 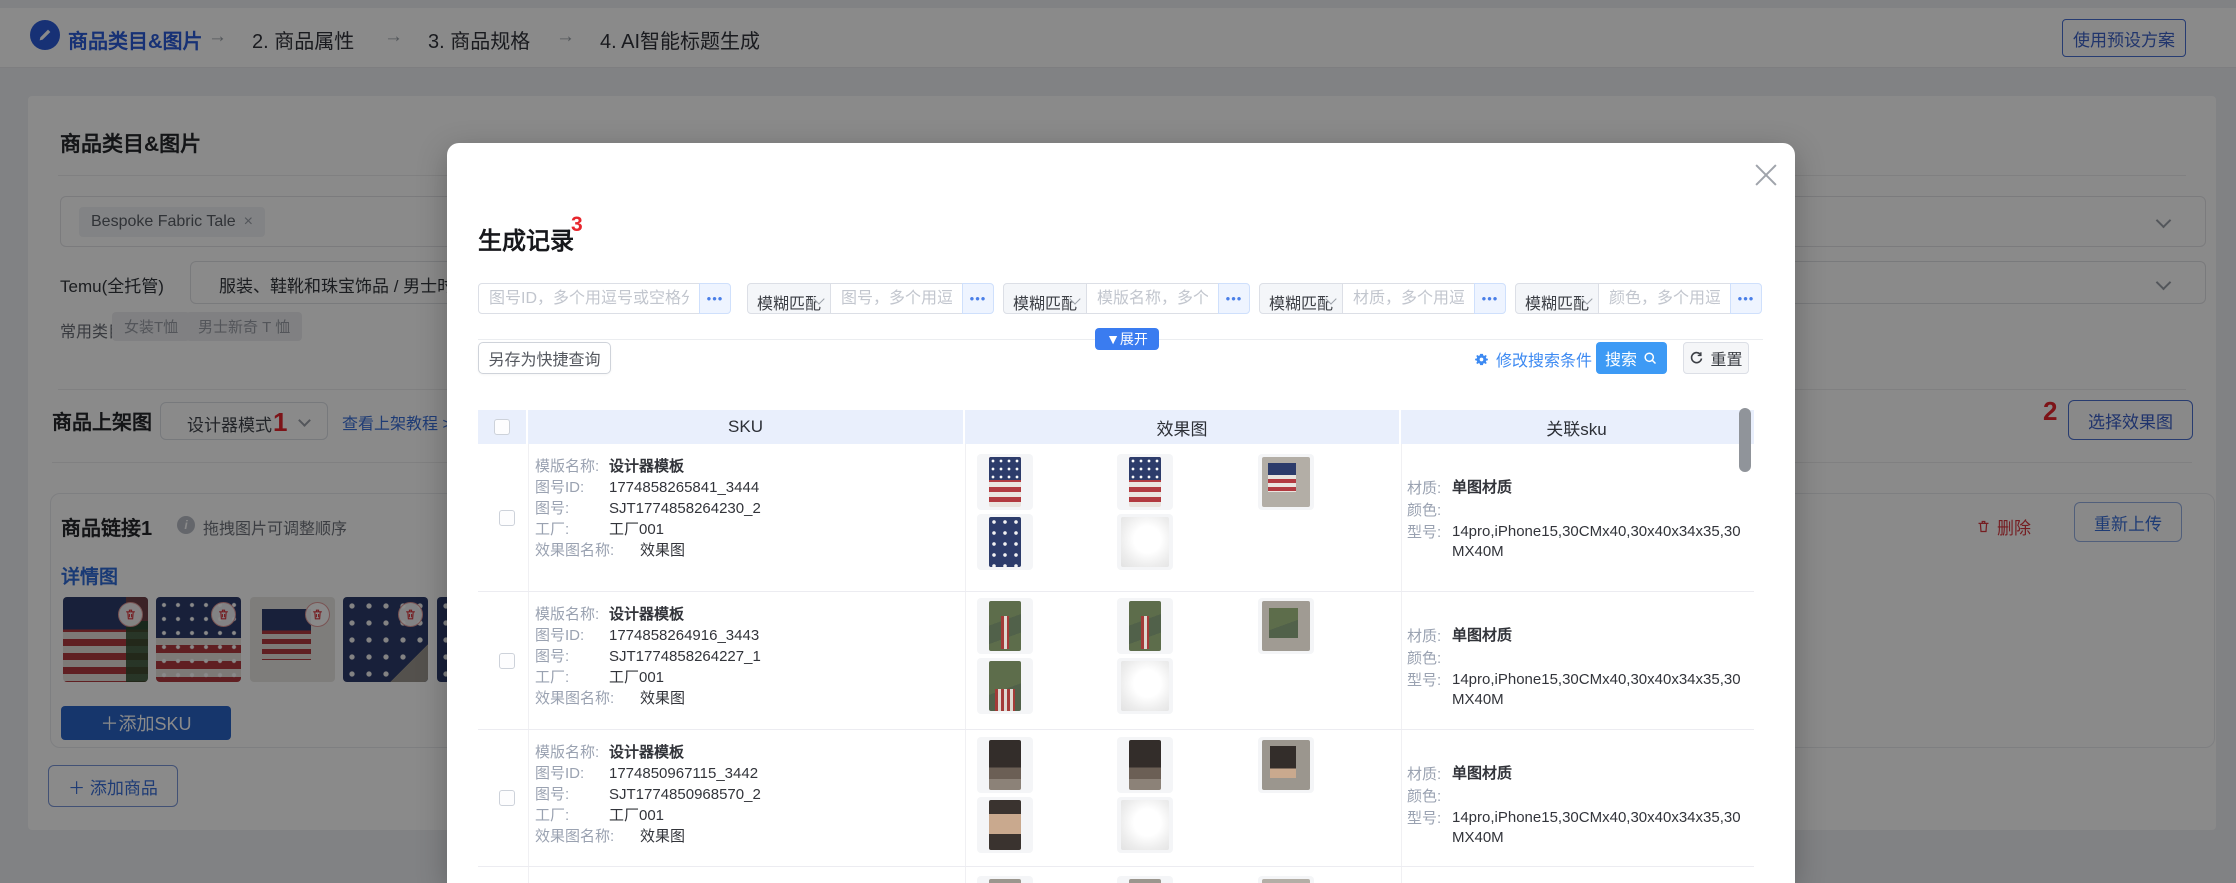 I want to click on flag-stars-photo, so click(x=1005, y=542).